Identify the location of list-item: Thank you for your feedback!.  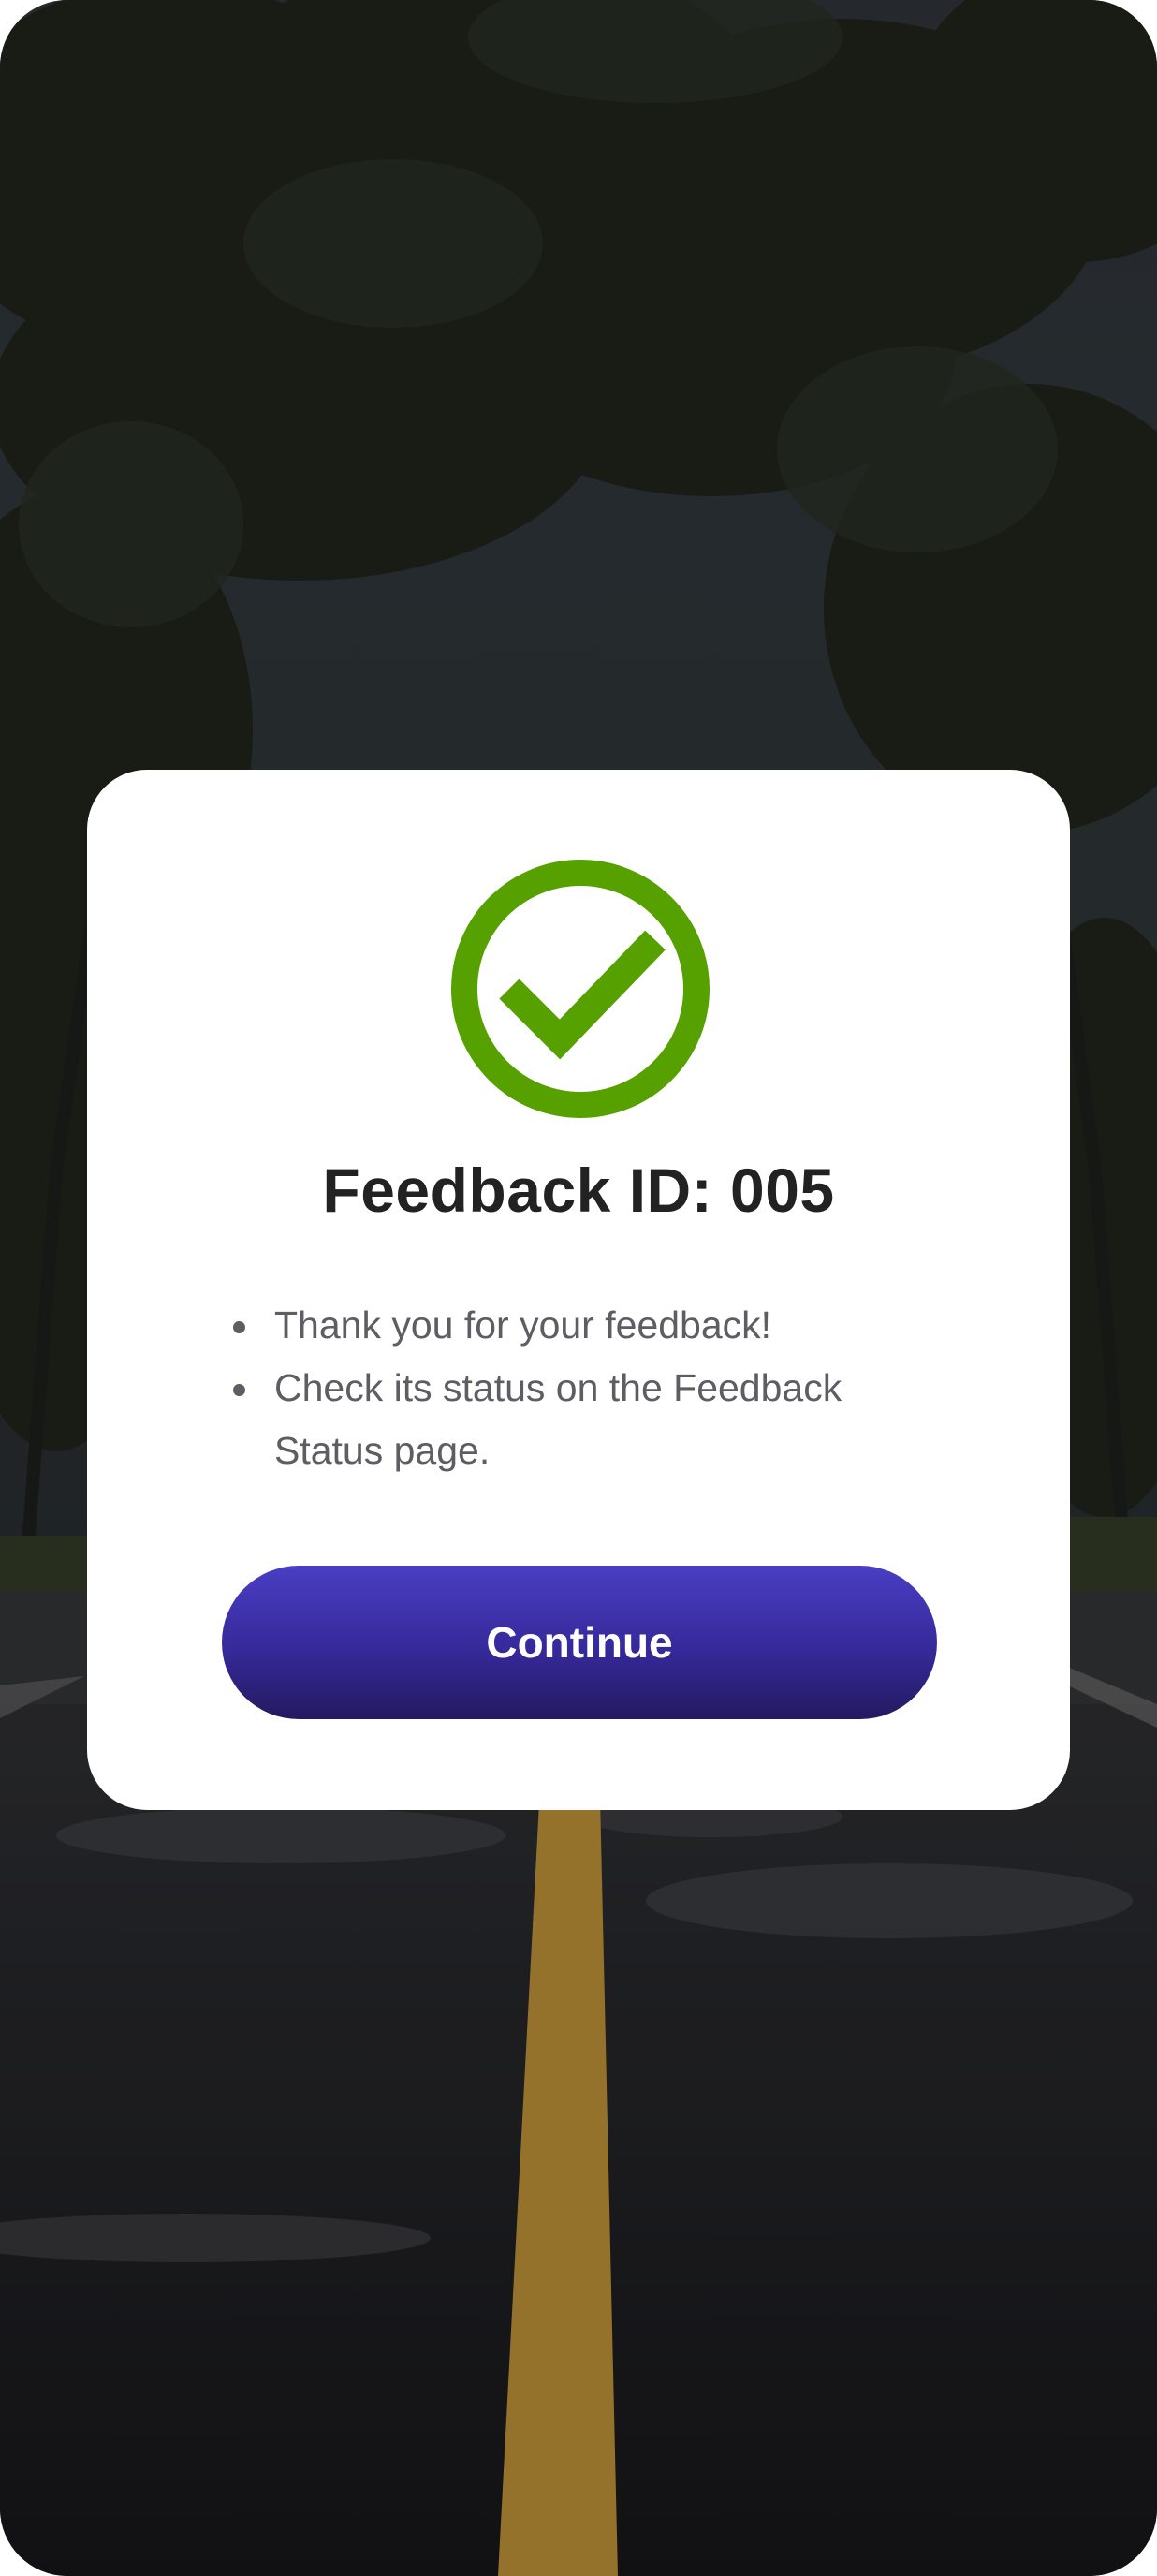
(592, 1325).